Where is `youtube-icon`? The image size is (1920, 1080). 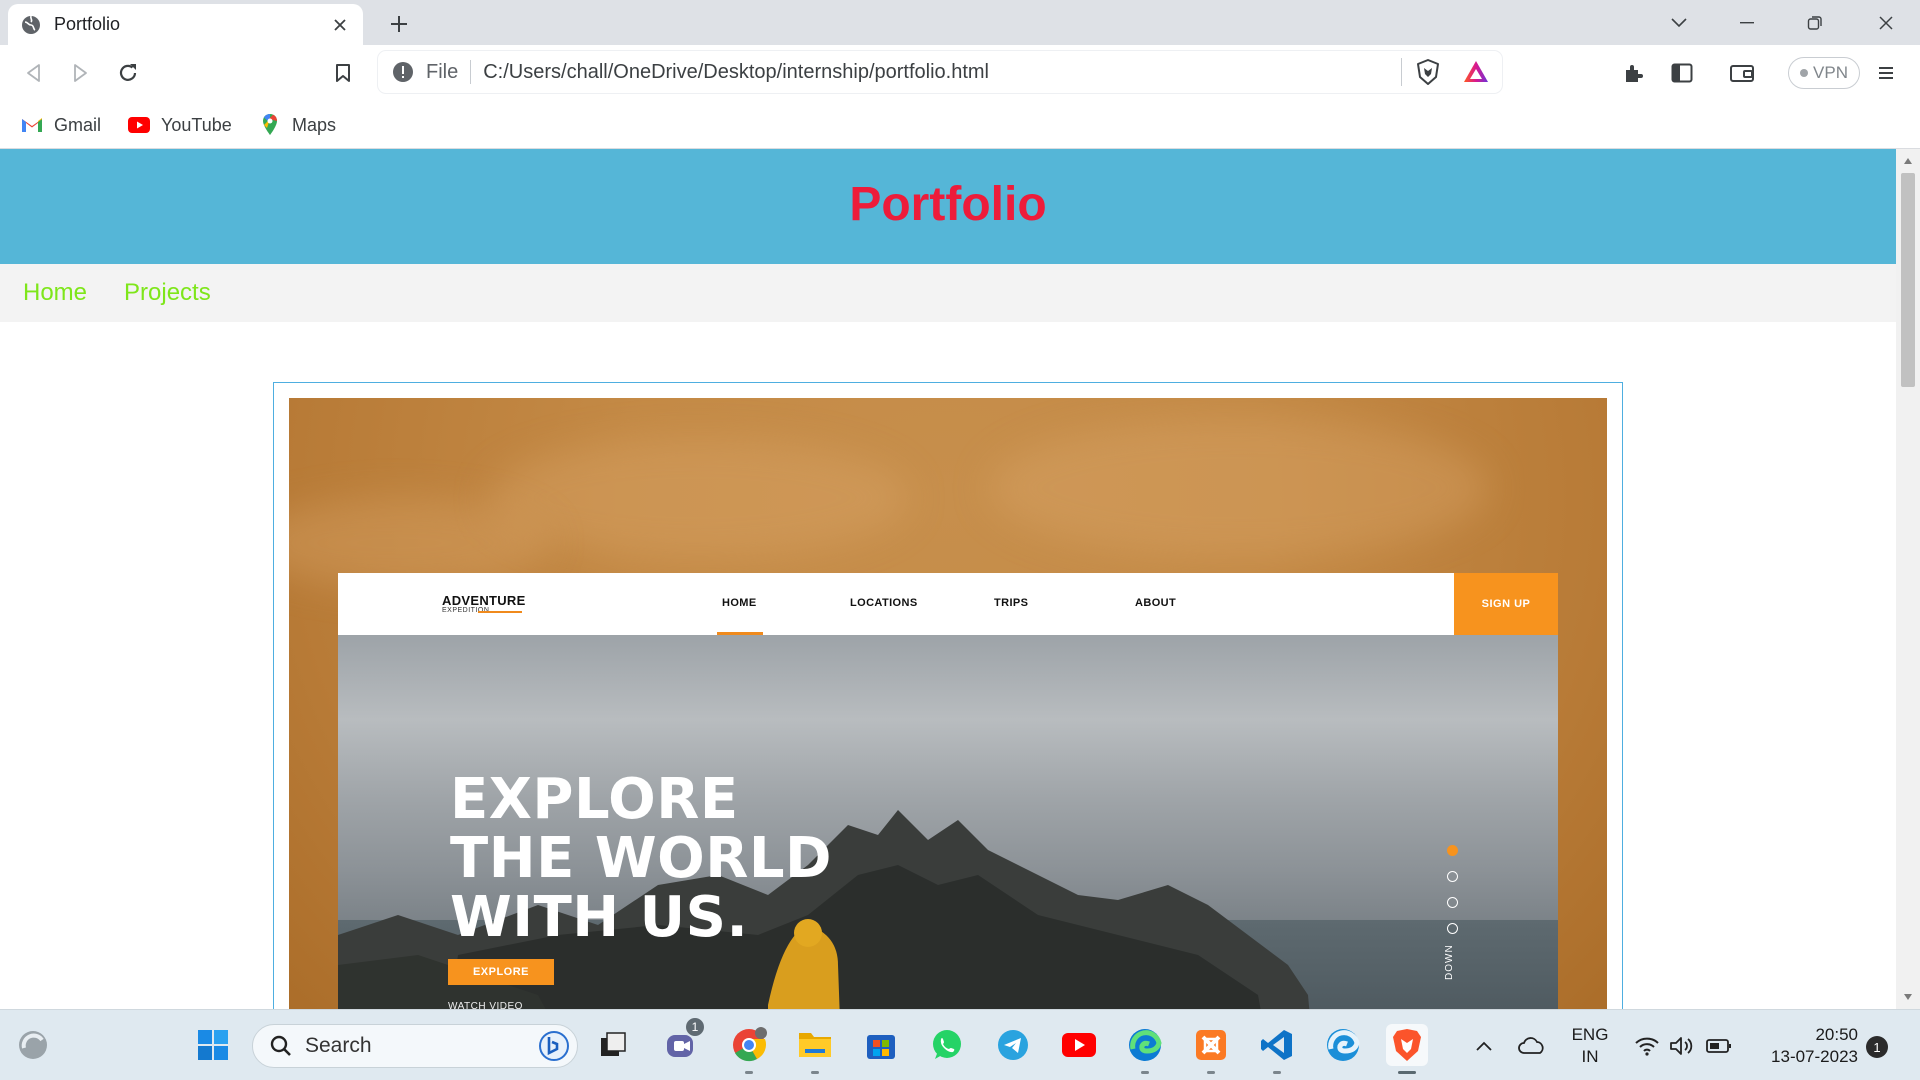
youtube-icon is located at coordinates (139, 125).